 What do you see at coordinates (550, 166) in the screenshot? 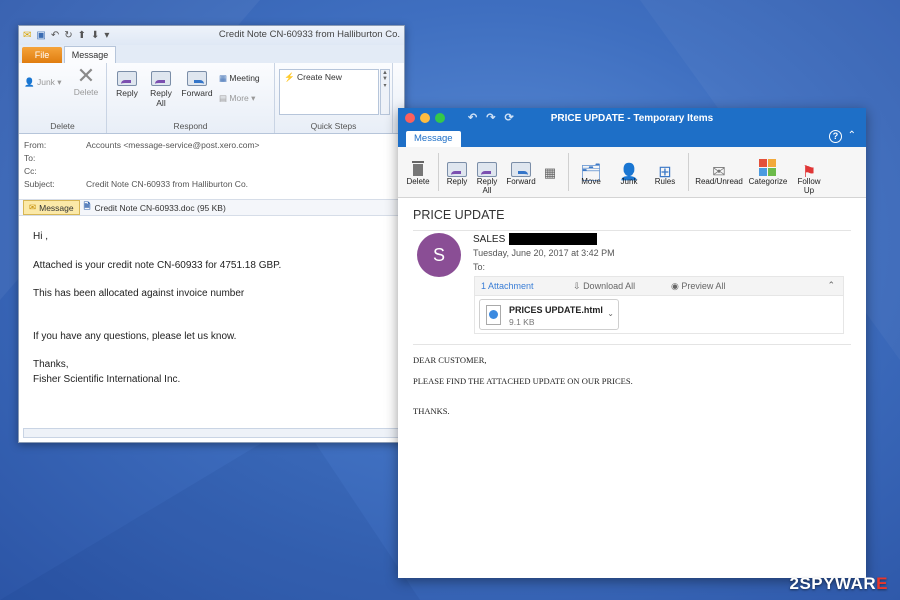
I see `attachment-actions-button: ▦` at bounding box center [550, 166].